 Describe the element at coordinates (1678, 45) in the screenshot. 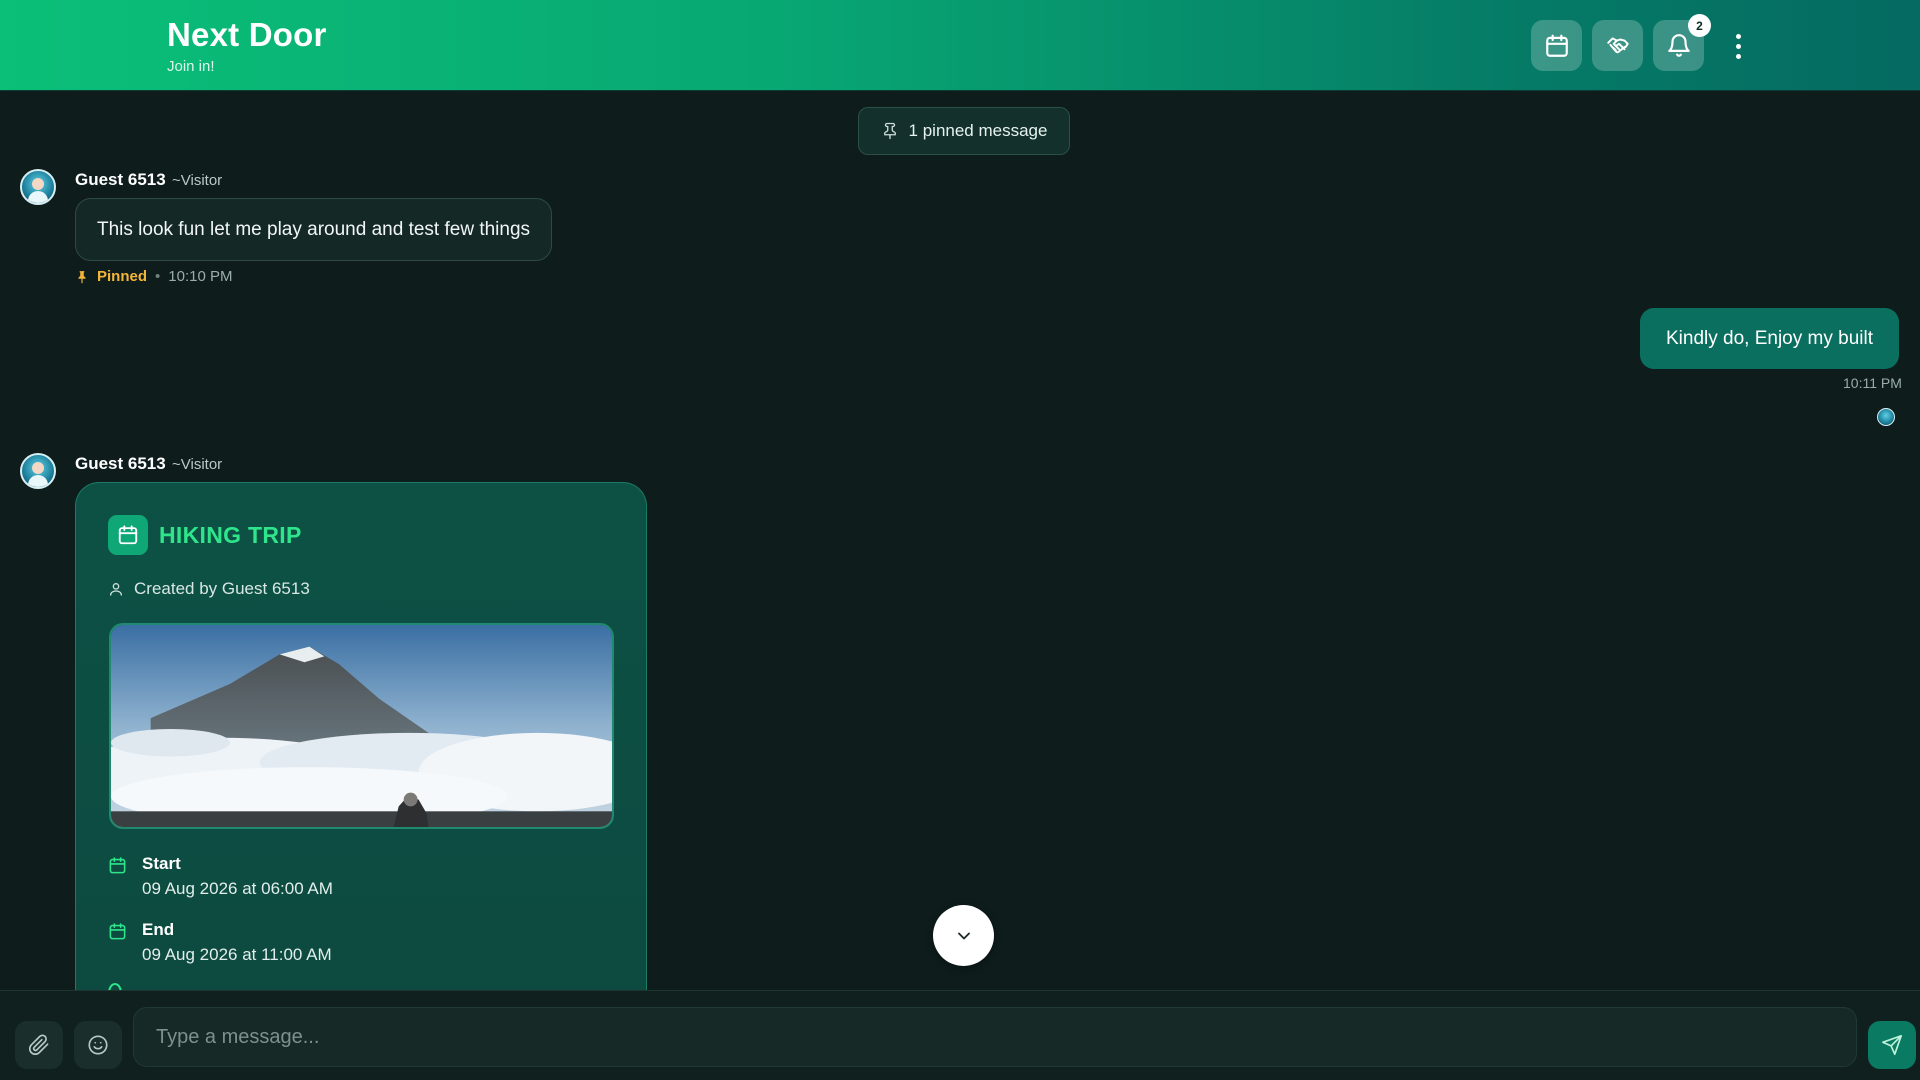

I see `bell-icon` at that location.